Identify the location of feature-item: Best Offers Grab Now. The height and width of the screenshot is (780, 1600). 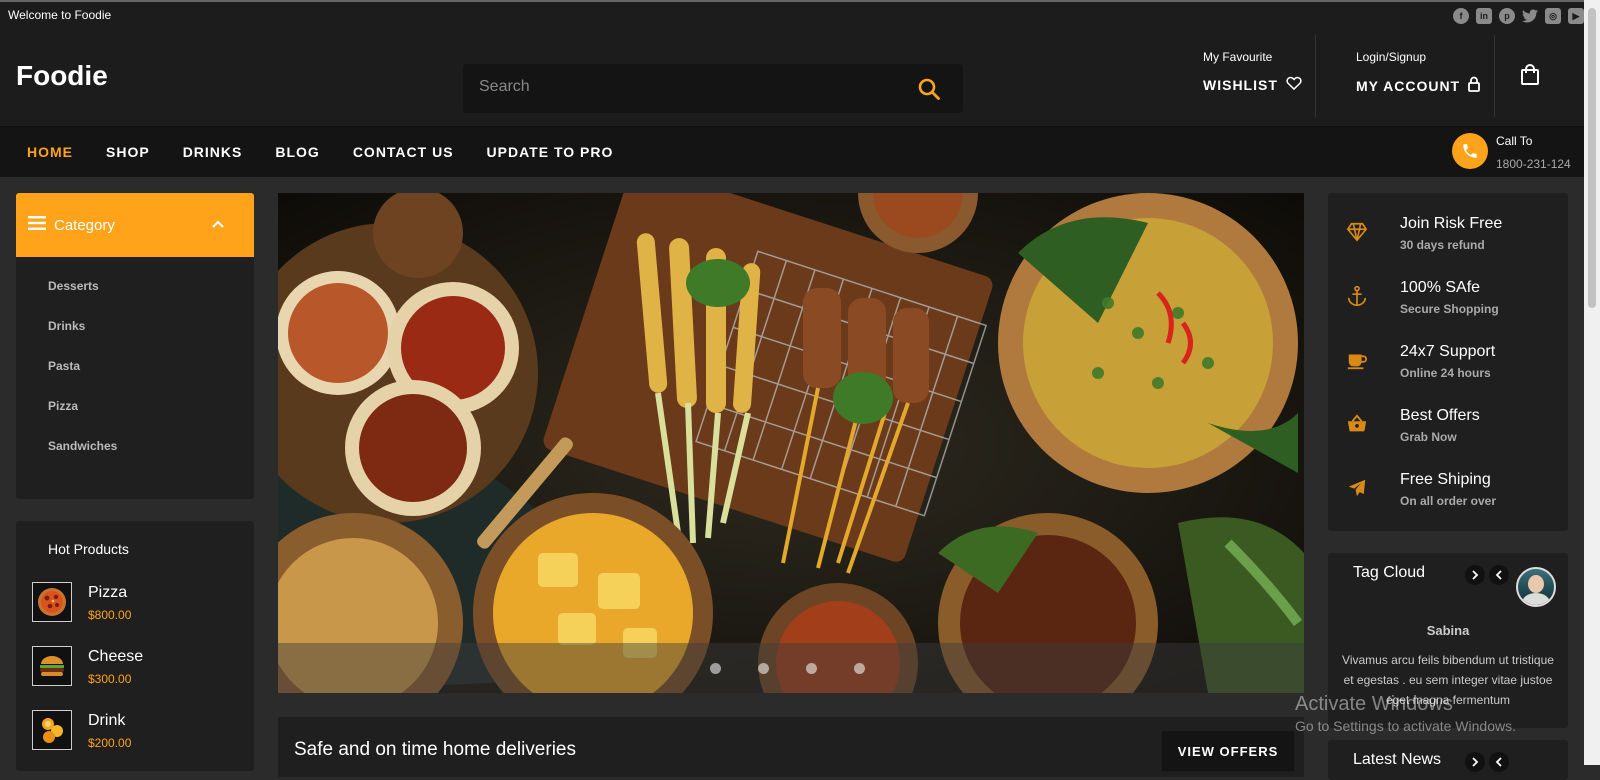
(1448, 435).